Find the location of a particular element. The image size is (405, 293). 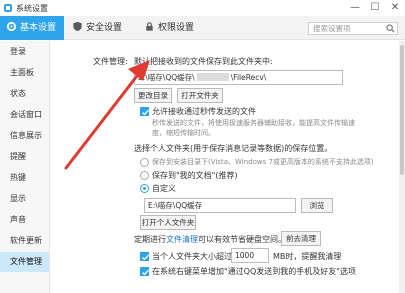

search-placeholder: 搜索设置项 is located at coordinates (332, 28).